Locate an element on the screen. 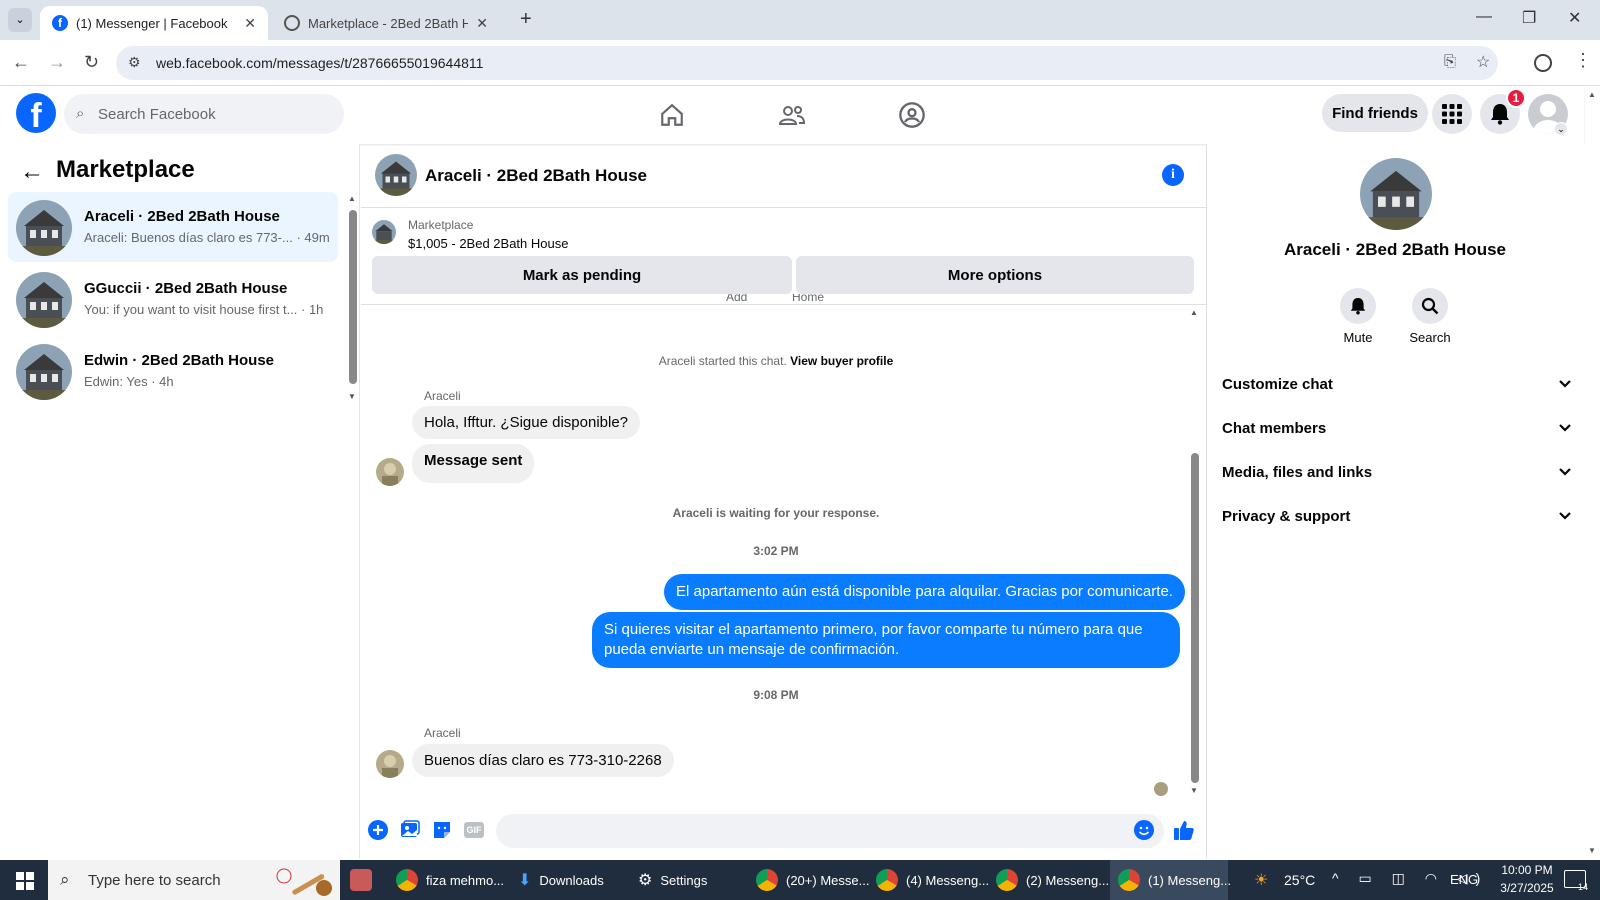  back-arrow-icon: ← is located at coordinates (32, 172).